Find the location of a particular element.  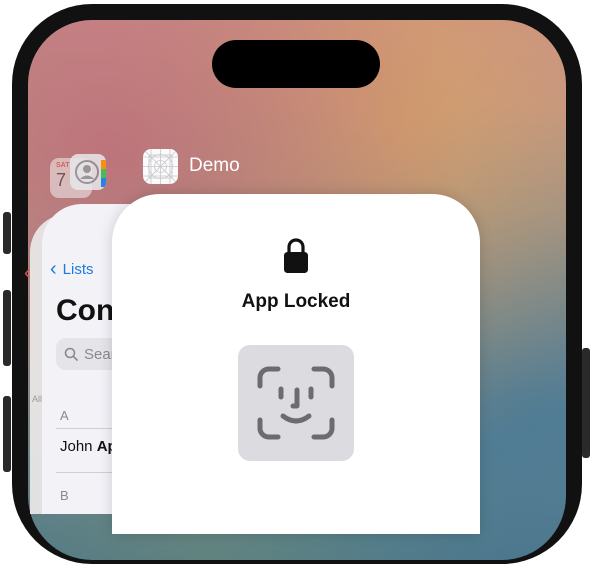

back-chevron-icon: ‹ is located at coordinates (27, 273).